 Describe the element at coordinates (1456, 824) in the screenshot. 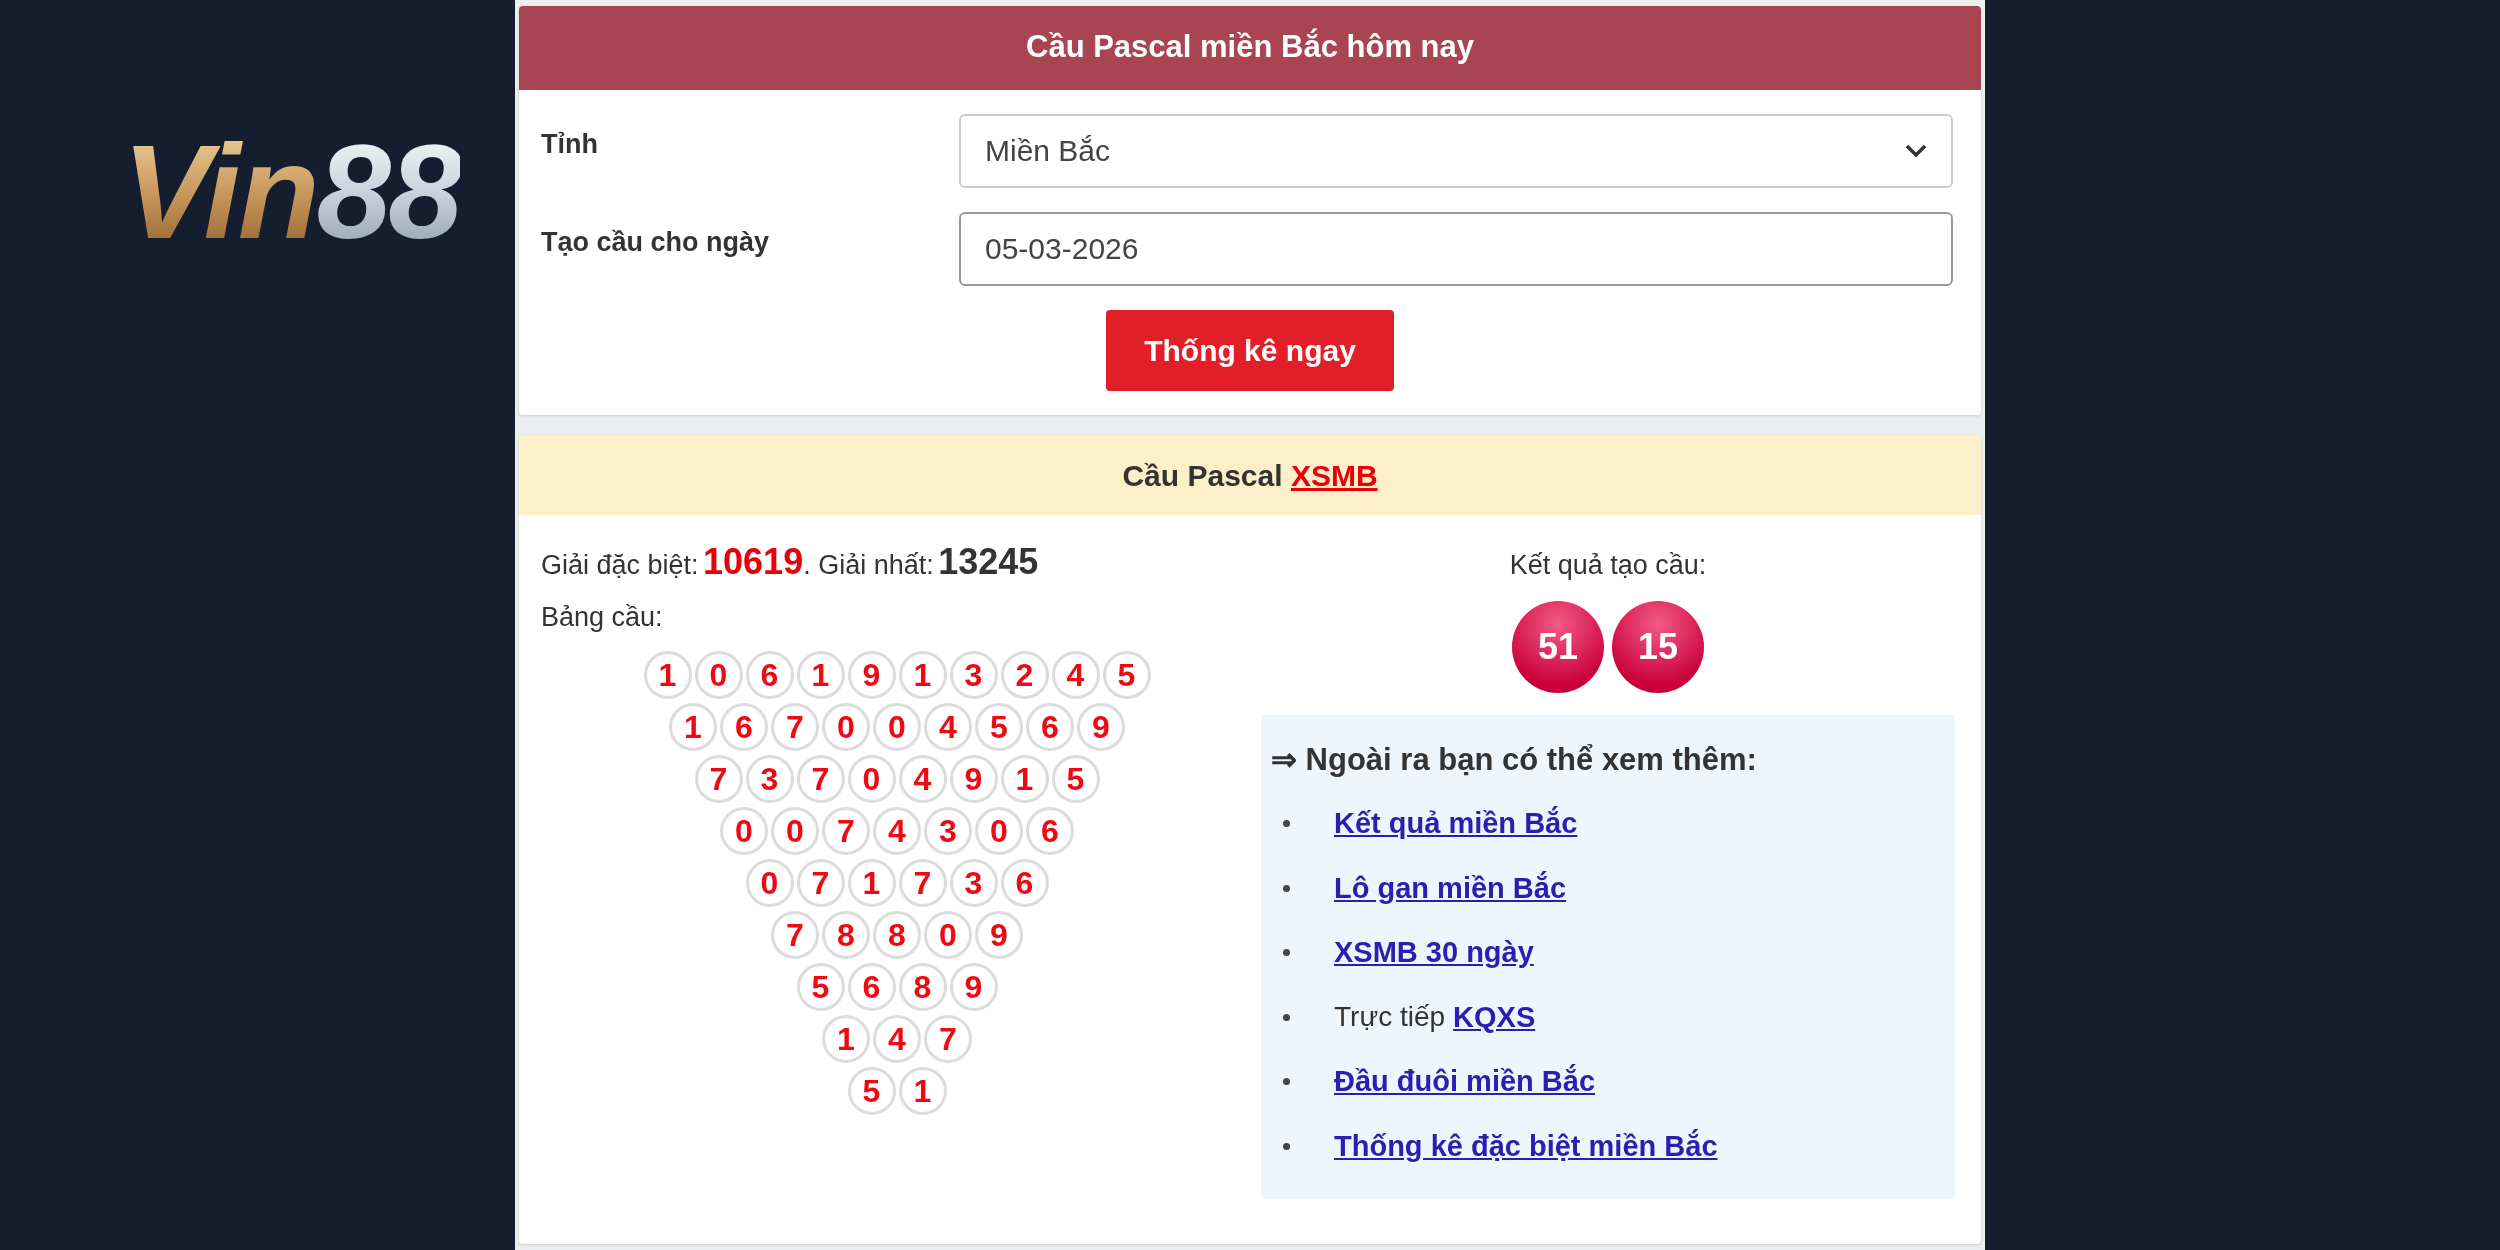

I see `see-more-link: Kết quả miền Bắc` at that location.